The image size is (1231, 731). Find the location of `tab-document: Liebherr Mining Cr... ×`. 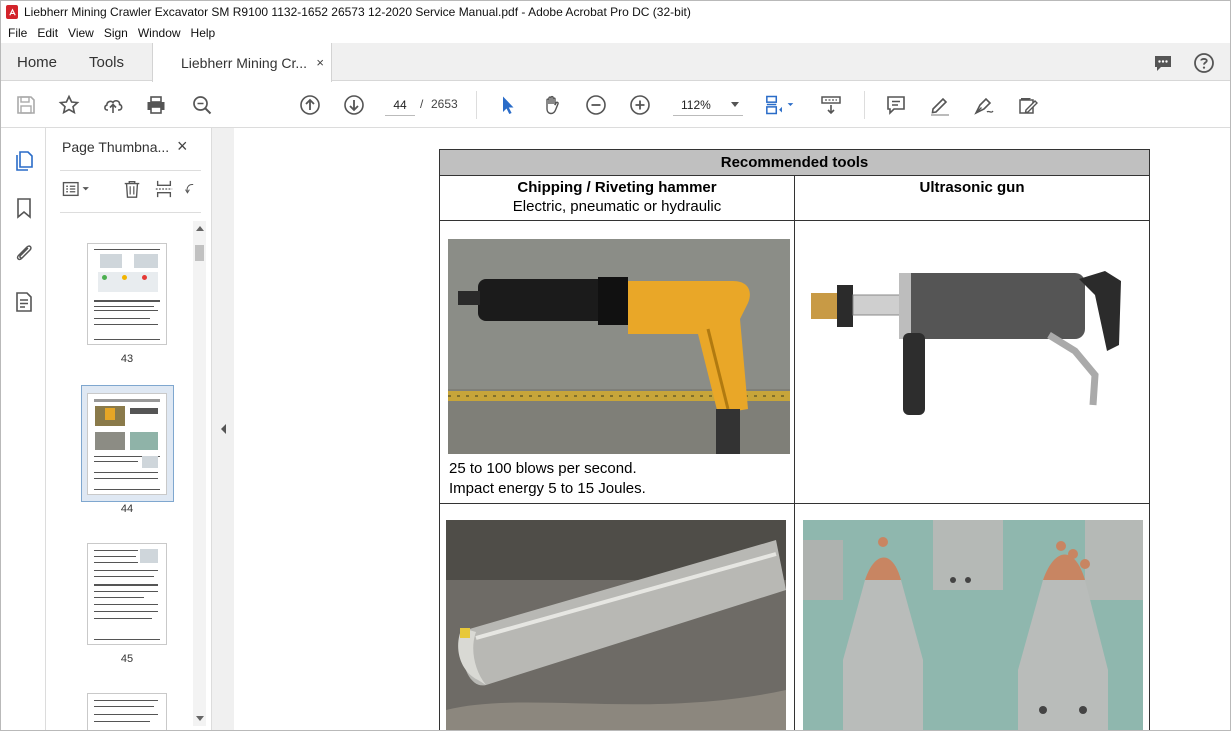

tab-document: Liebherr Mining Cr... × is located at coordinates (242, 62).